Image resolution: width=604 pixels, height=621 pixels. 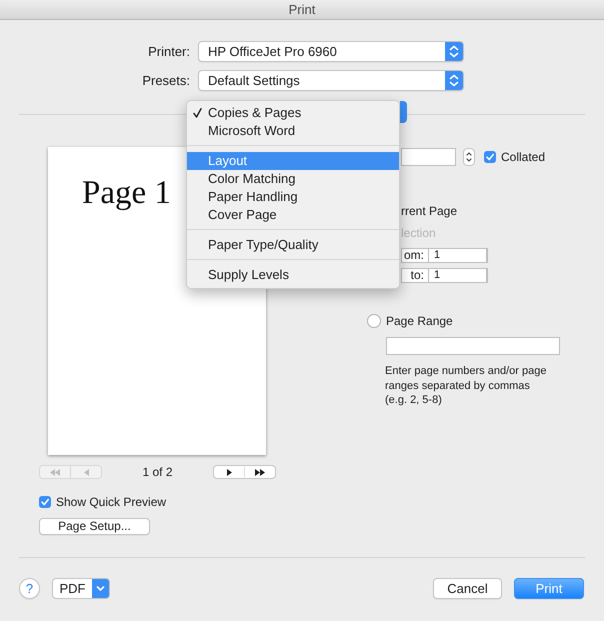 I want to click on radio-label: Page Range, so click(x=419, y=321).